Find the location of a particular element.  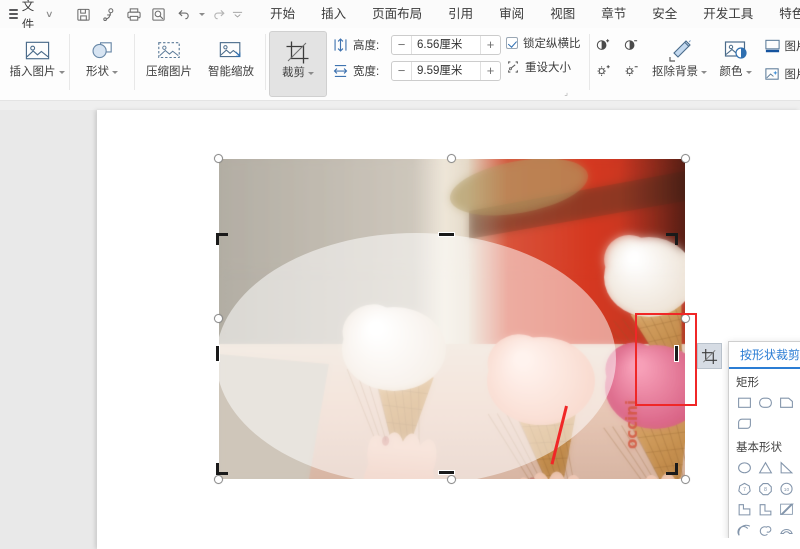

crop-handle-bottom-right-v is located at coordinates (676, 469).